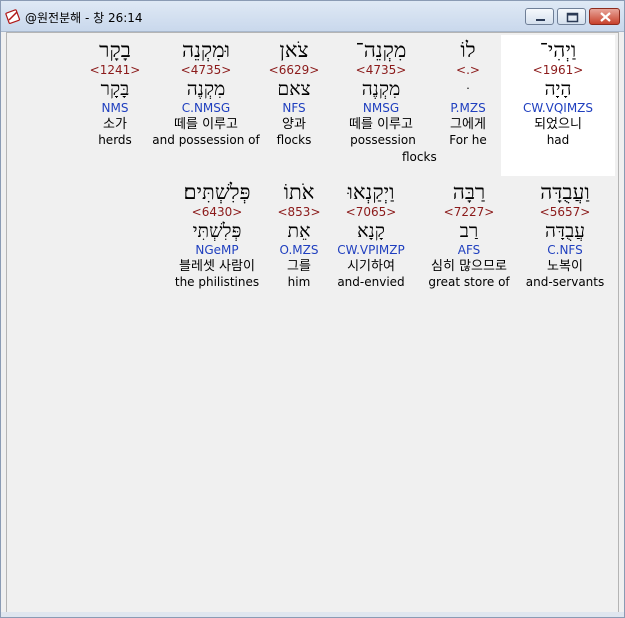  What do you see at coordinates (84, 18) in the screenshot?
I see `window-title: @원전분해 - 창 26:14` at bounding box center [84, 18].